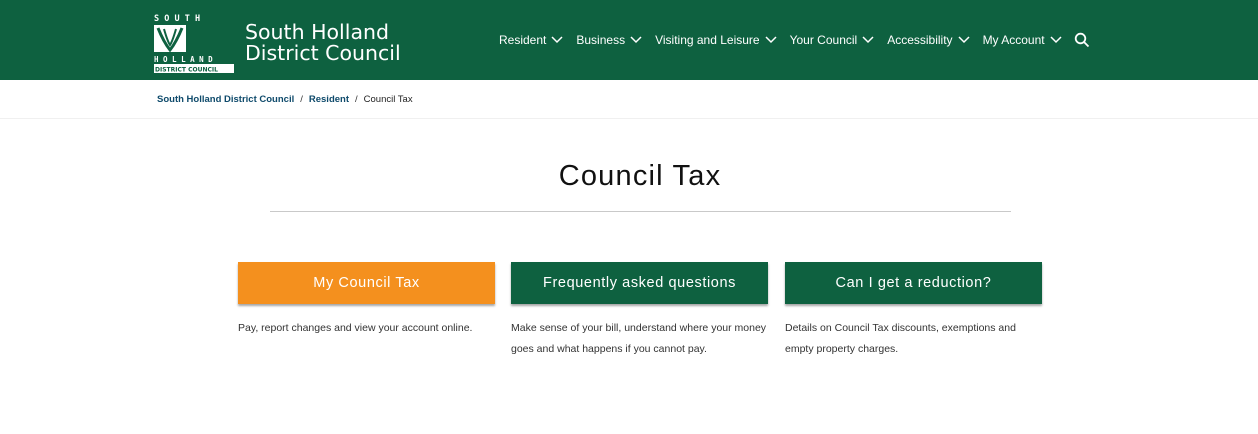 The width and height of the screenshot is (1258, 434). Describe the element at coordinates (329, 99) in the screenshot. I see `breadcrumb-resident-link: Resident` at that location.